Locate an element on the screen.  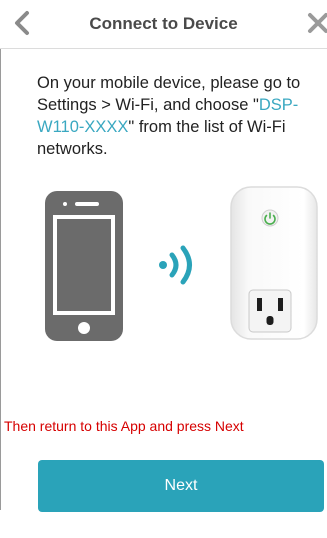
chevron-left-icon is located at coordinates (22, 23).